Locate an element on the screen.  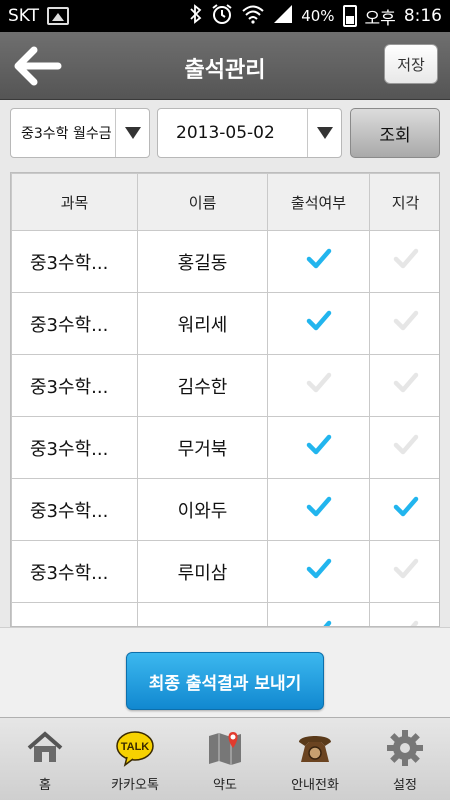
back-button is located at coordinates (38, 66).